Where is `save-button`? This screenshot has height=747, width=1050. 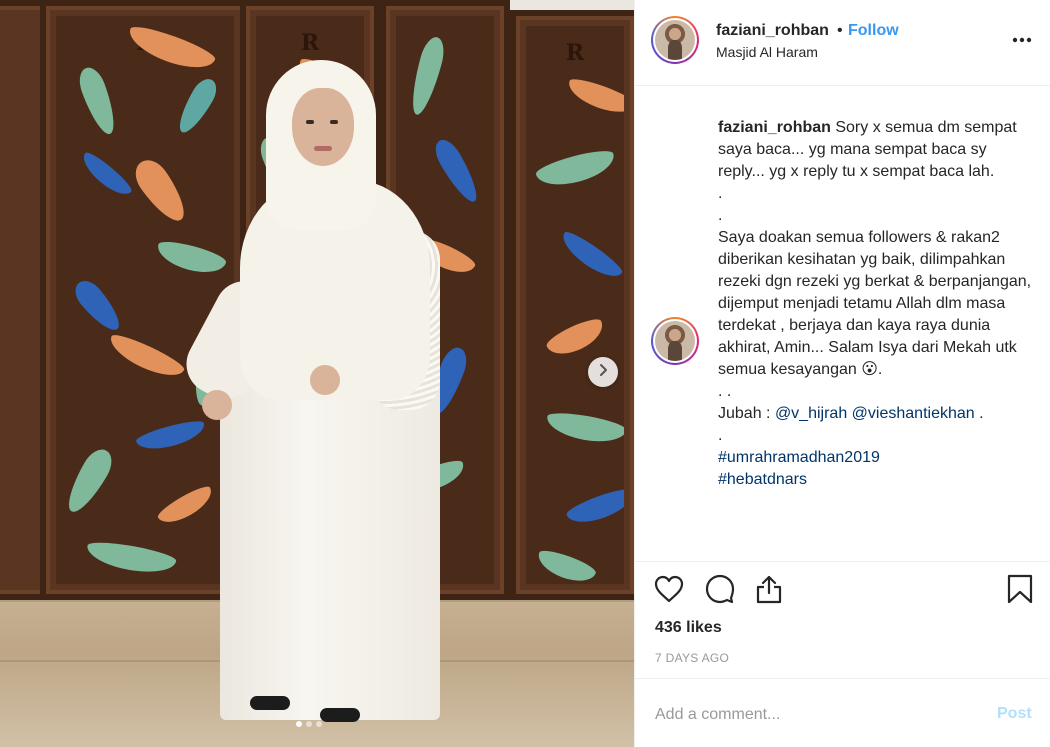
save-button is located at coordinates (1020, 591).